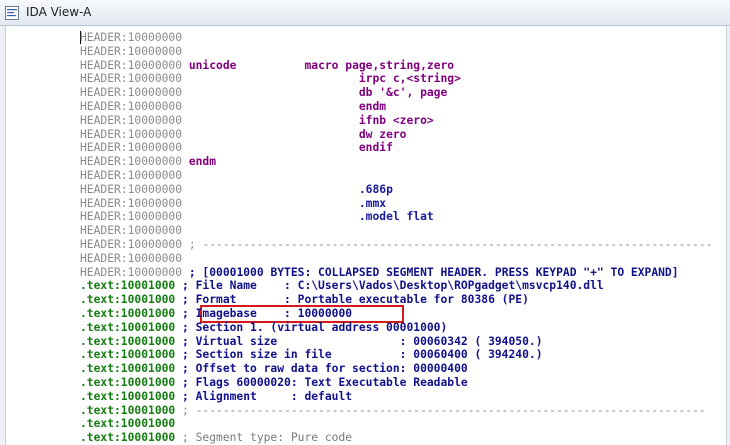 The image size is (730, 445). I want to click on title-bar: IDA View-A, so click(365, 13).